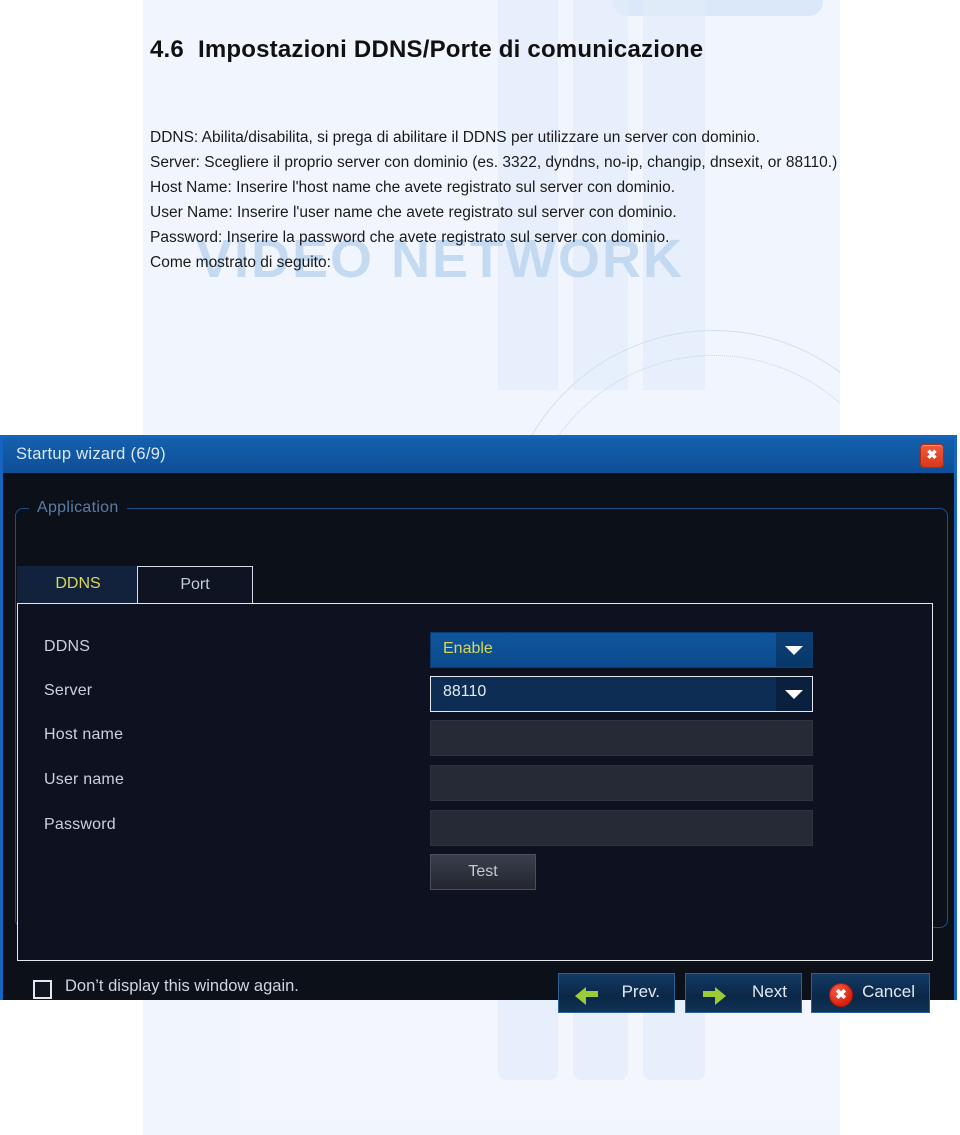 This screenshot has width=960, height=1135. Describe the element at coordinates (167, 49) in the screenshot. I see `heading-number: 4.6` at that location.